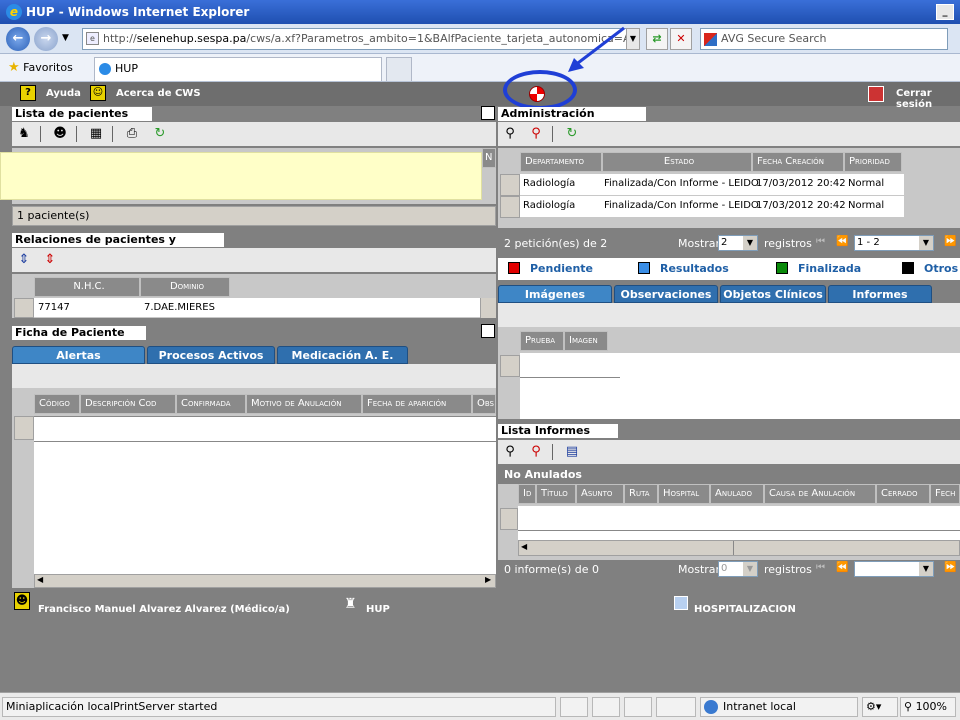 The width and height of the screenshot is (960, 720). I want to click on relations-title: Relaciones de pacientes y hospitales, so click(118, 246).